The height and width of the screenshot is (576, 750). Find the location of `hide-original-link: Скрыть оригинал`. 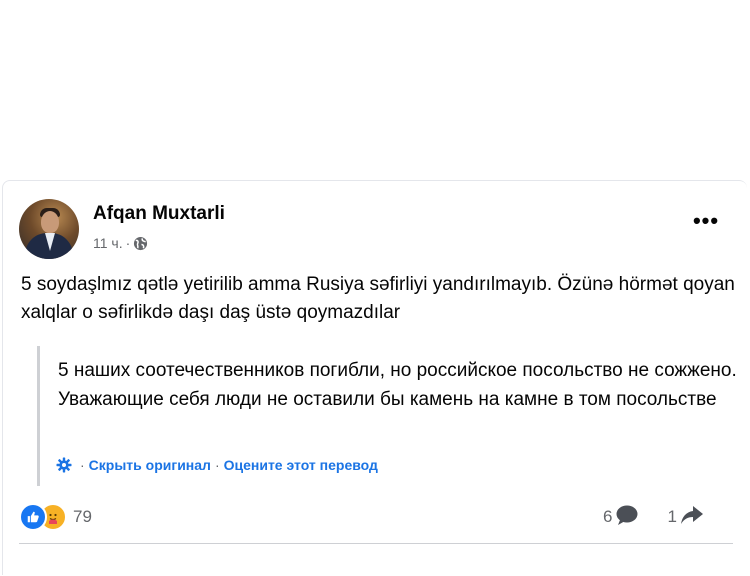

hide-original-link: Скрыть оригинал is located at coordinates (150, 465).